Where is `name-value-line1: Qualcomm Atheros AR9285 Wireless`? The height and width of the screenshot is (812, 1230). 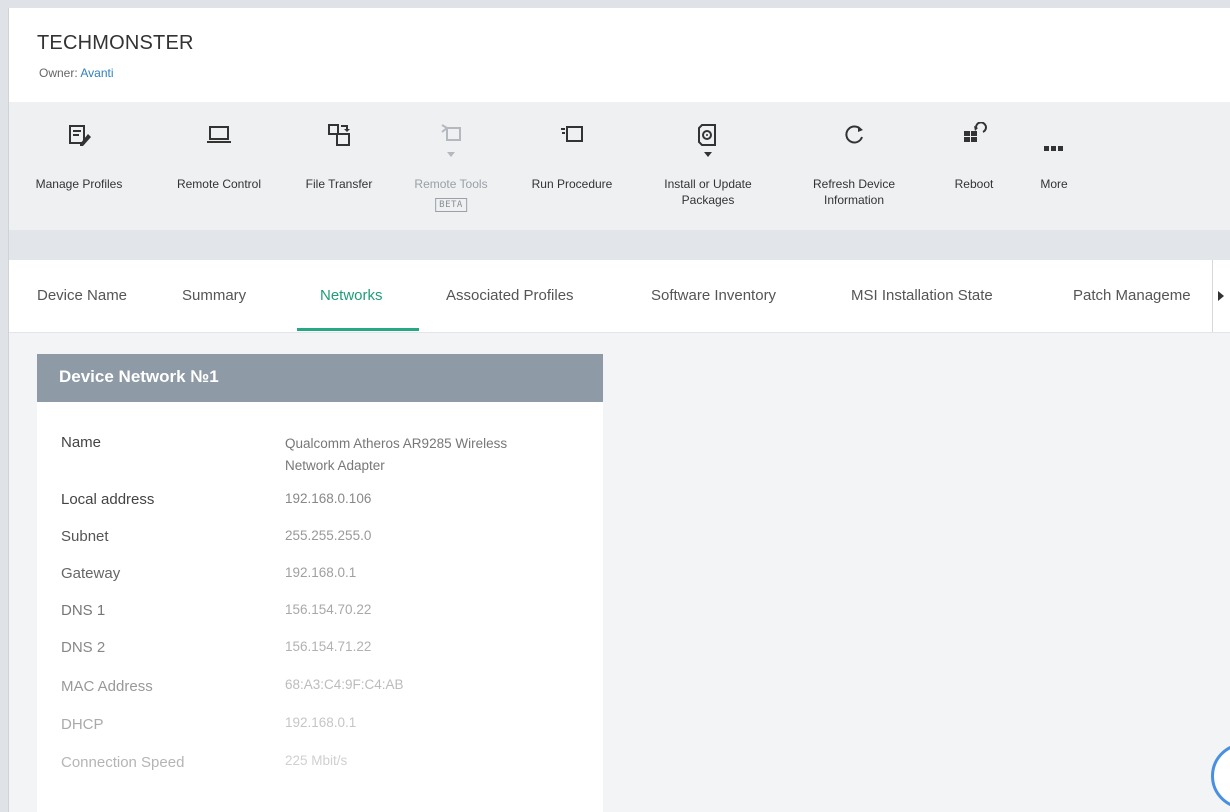 name-value-line1: Qualcomm Atheros AR9285 Wireless is located at coordinates (396, 443).